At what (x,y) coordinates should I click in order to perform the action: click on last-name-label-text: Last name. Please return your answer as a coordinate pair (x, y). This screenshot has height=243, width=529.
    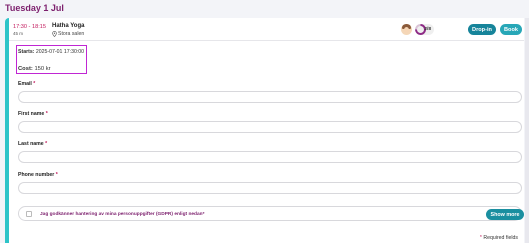
    Looking at the image, I should click on (31, 144).